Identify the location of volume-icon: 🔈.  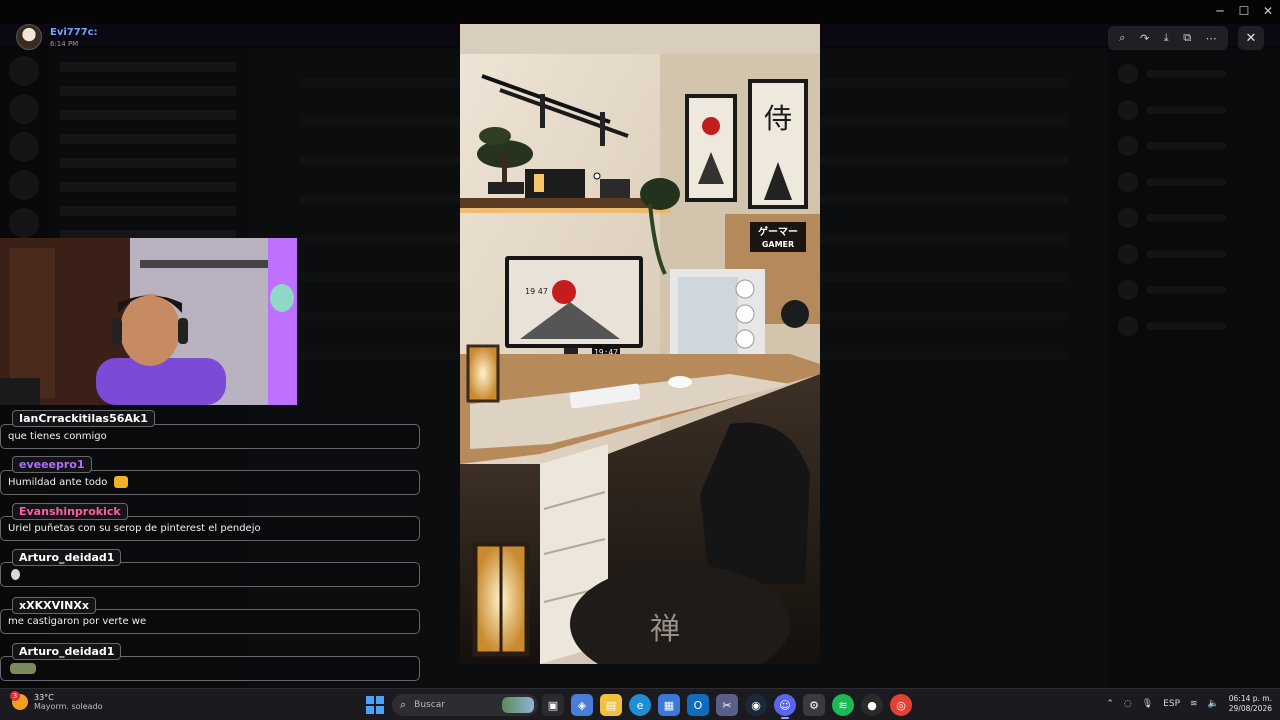
(1213, 704).